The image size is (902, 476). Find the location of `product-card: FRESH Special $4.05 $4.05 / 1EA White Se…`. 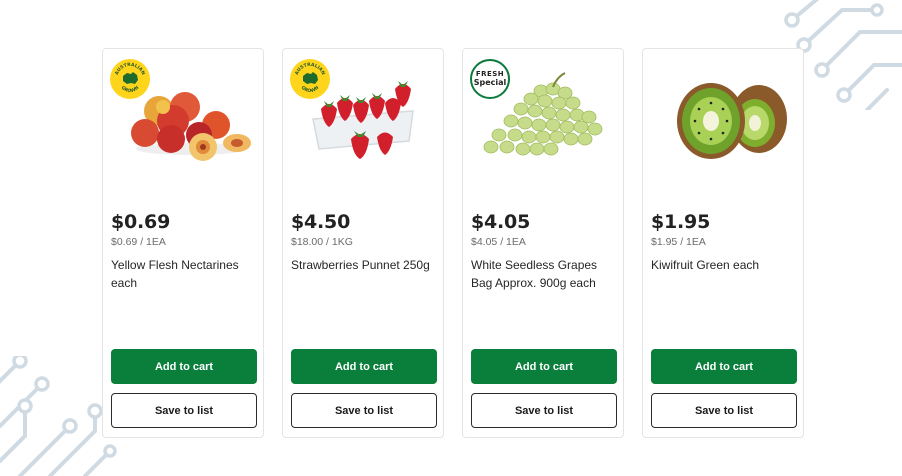

product-card: FRESH Special $4.05 $4.05 / 1EA White Se… is located at coordinates (543, 243).